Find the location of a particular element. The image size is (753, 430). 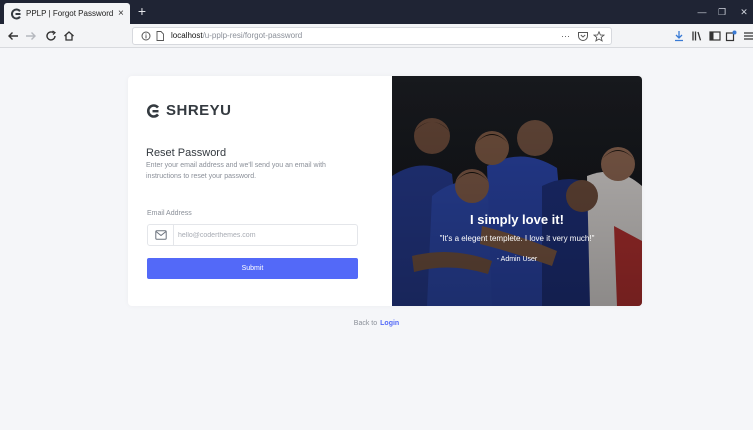

page-actions-icon: ··· is located at coordinates (567, 36).